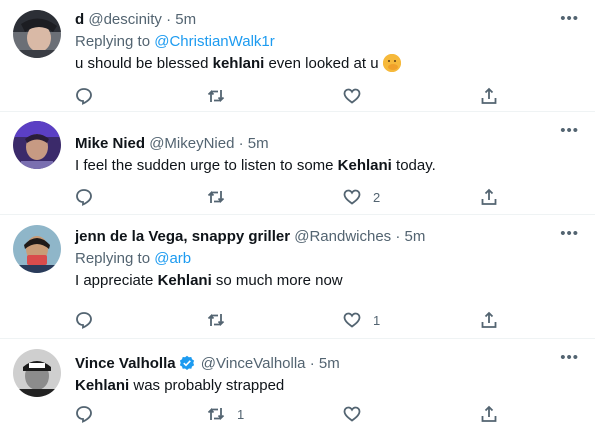 This screenshot has height=432, width=595. I want to click on tweet-actions, so click(295, 97).